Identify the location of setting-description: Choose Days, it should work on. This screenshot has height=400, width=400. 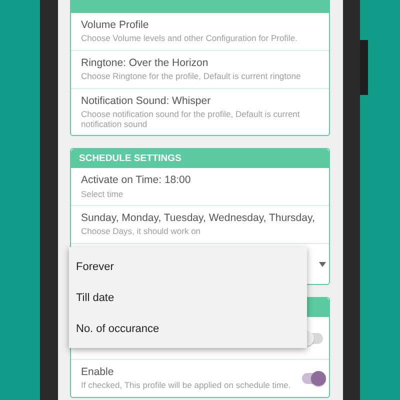
(141, 232).